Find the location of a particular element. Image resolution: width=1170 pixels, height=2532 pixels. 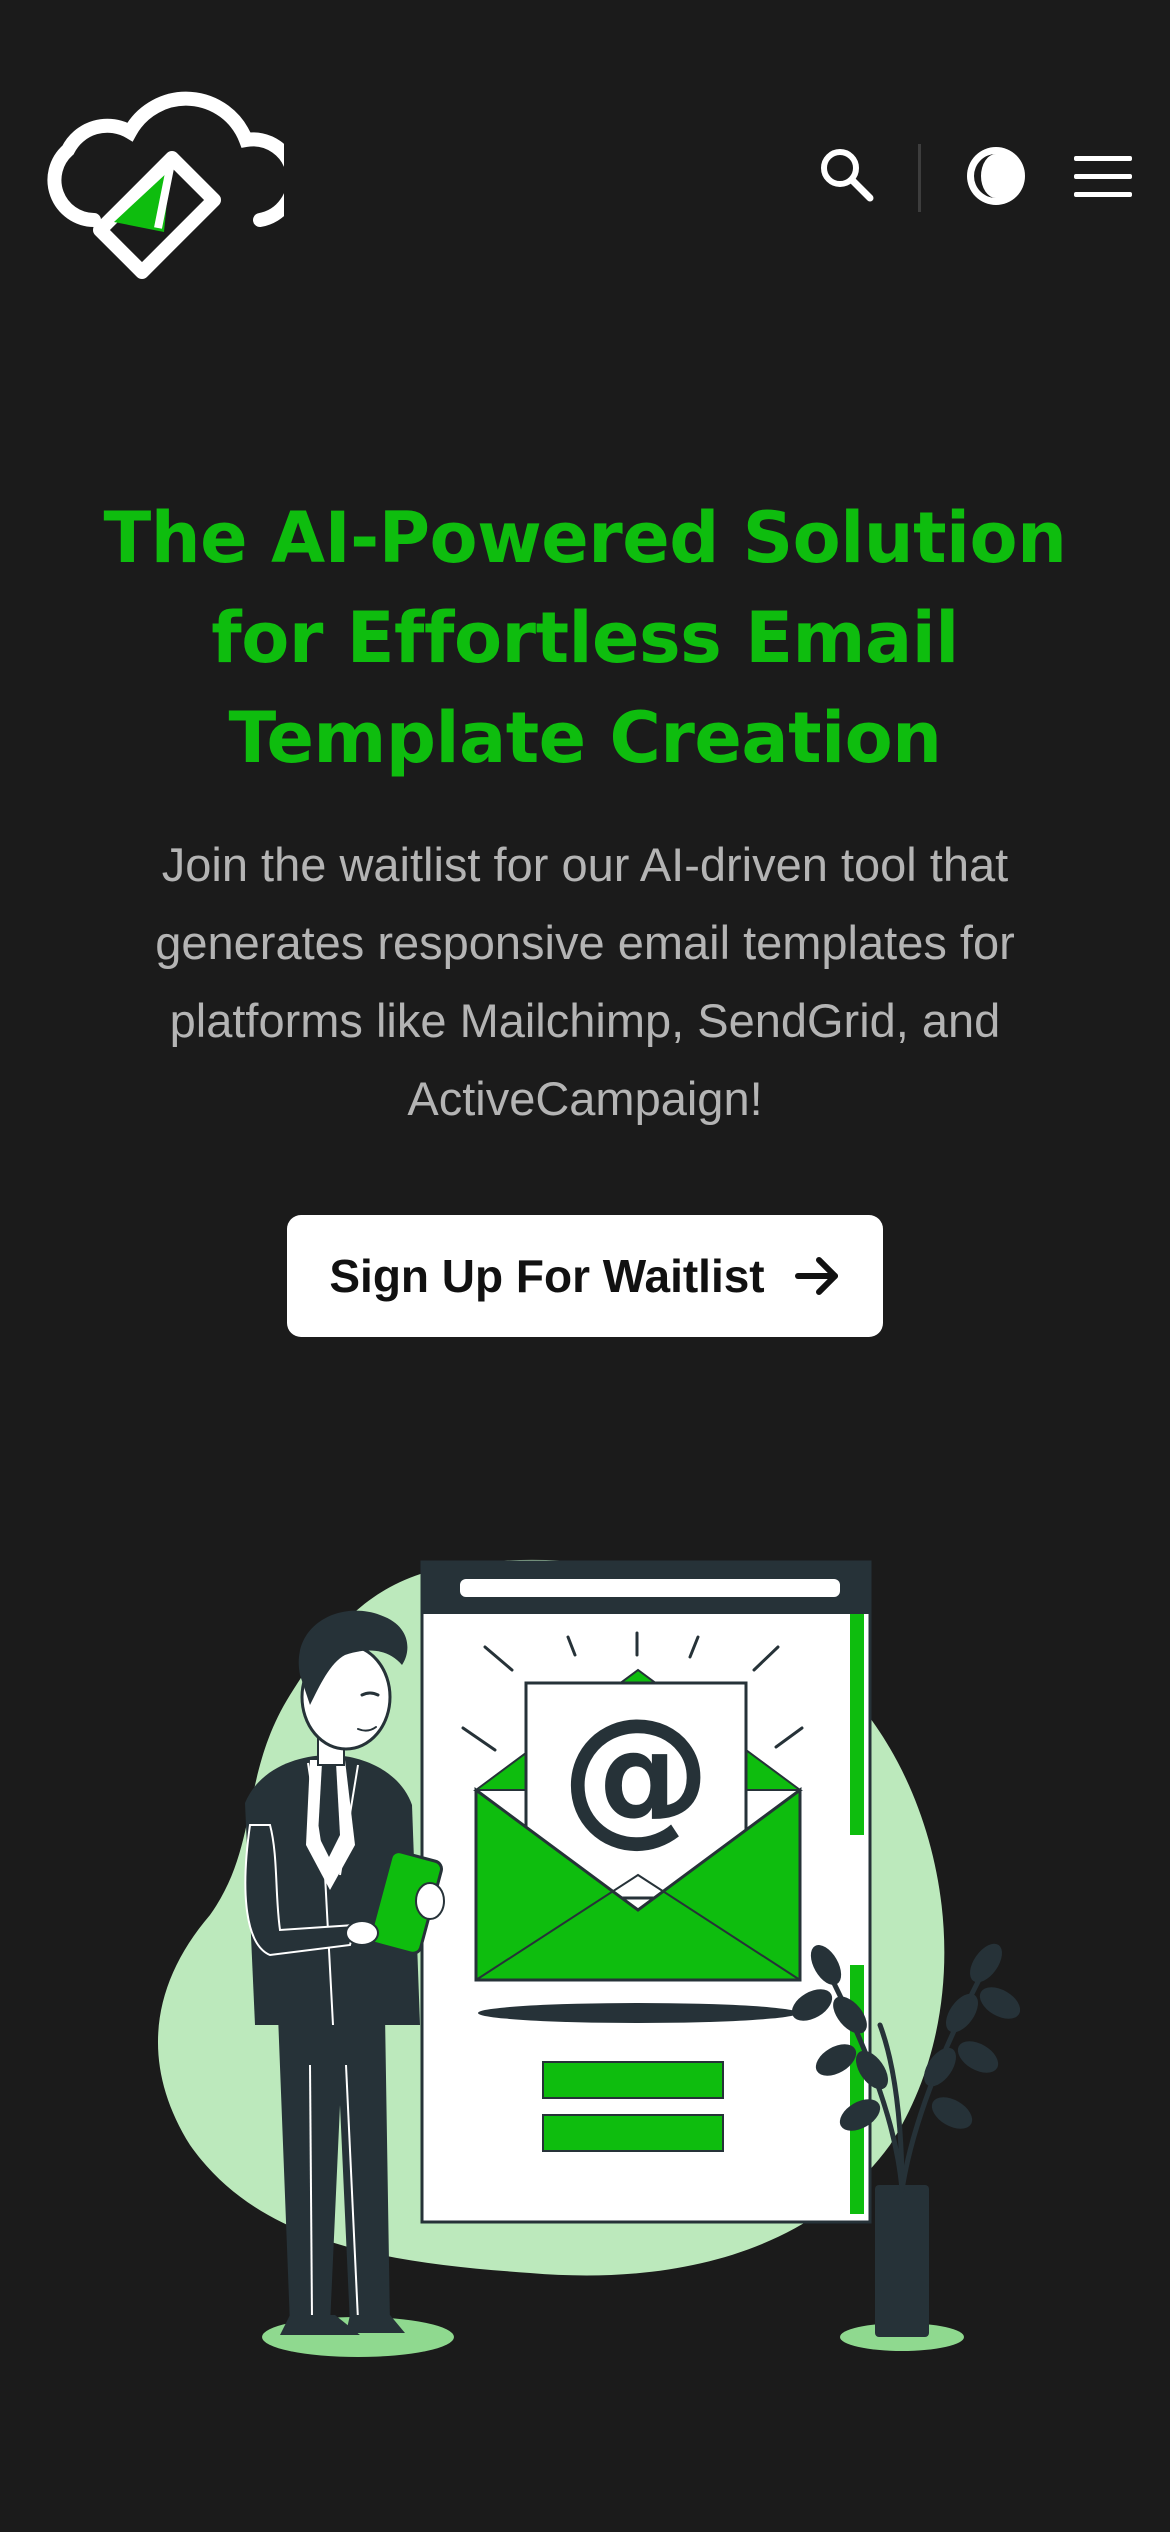

arrow-right-icon is located at coordinates (816, 1276).